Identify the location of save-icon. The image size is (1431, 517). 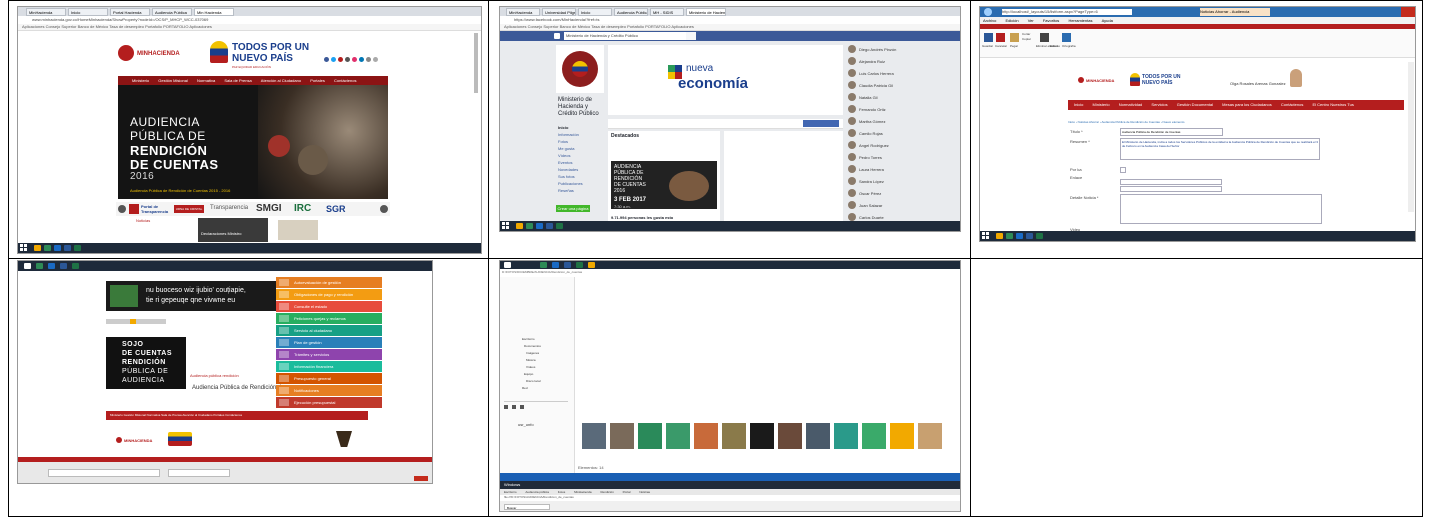
(988, 37).